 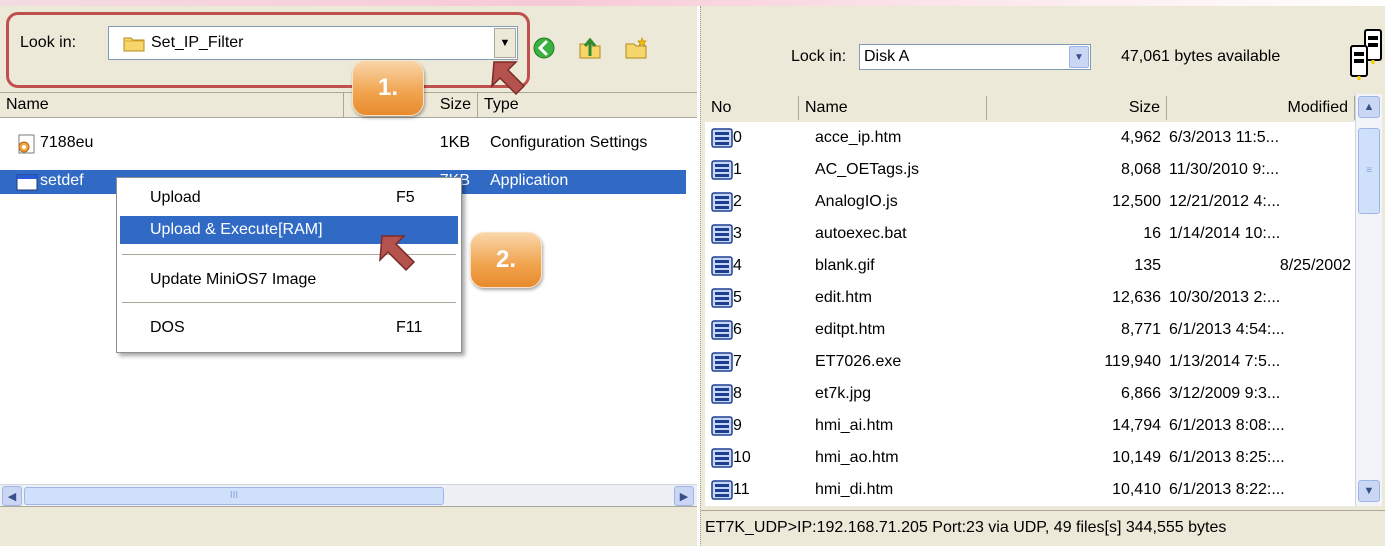 I want to click on col-size-header: Size, so click(x=1077, y=108).